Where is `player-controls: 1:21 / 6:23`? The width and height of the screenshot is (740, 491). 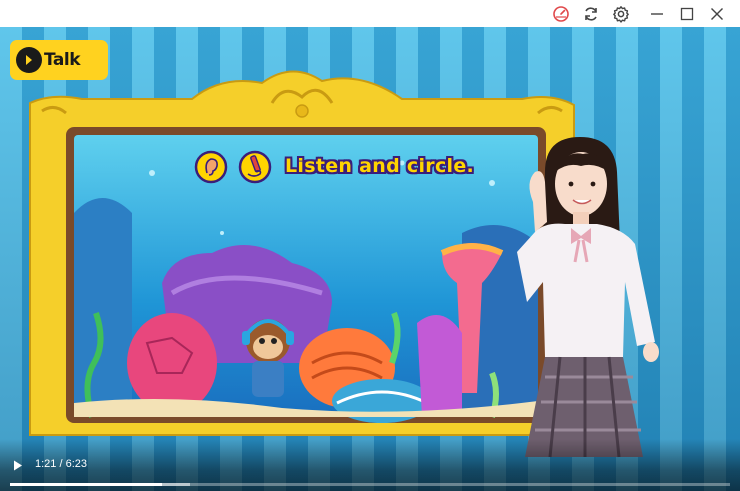 player-controls: 1:21 / 6:23 is located at coordinates (370, 465).